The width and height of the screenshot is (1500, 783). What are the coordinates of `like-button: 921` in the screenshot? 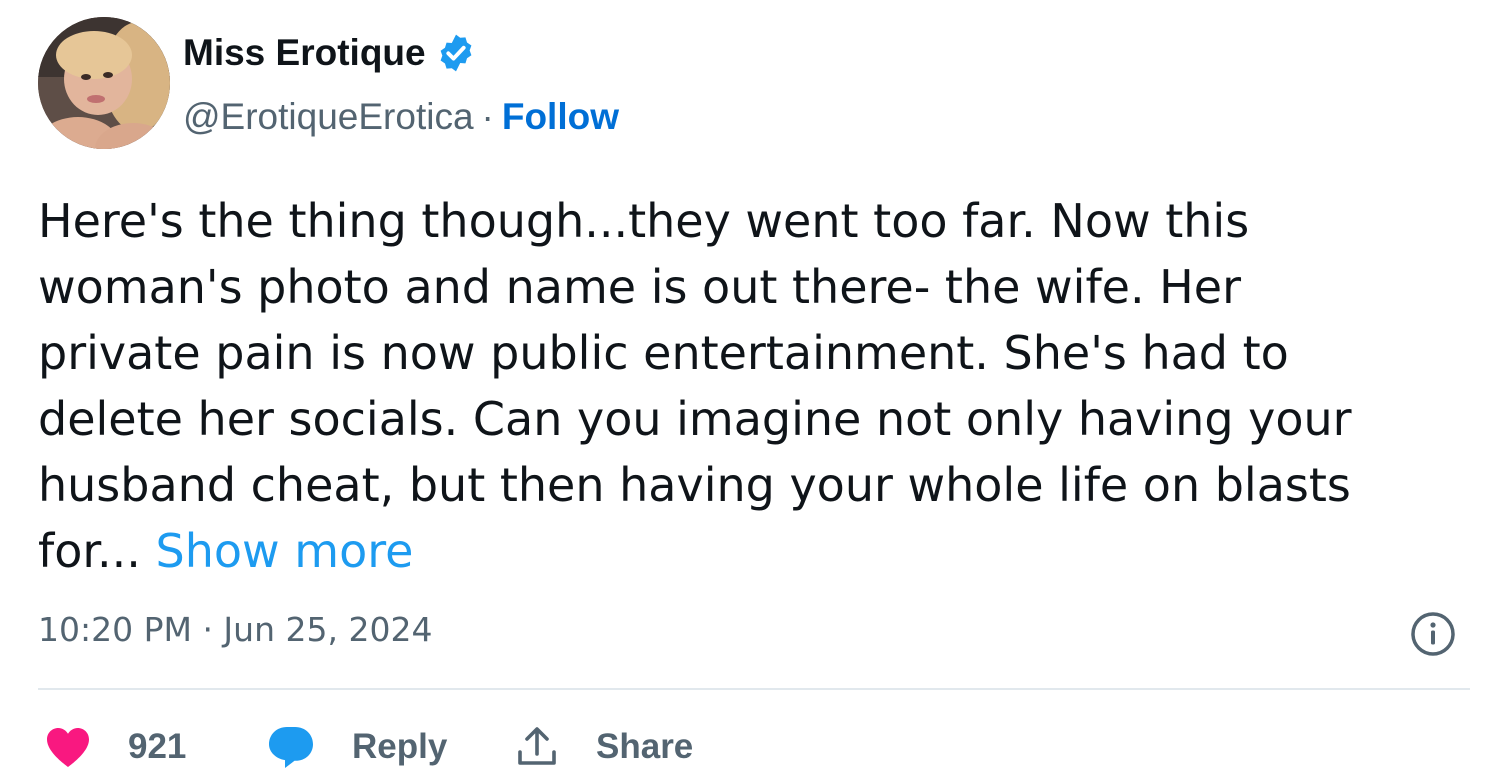 It's located at (115, 747).